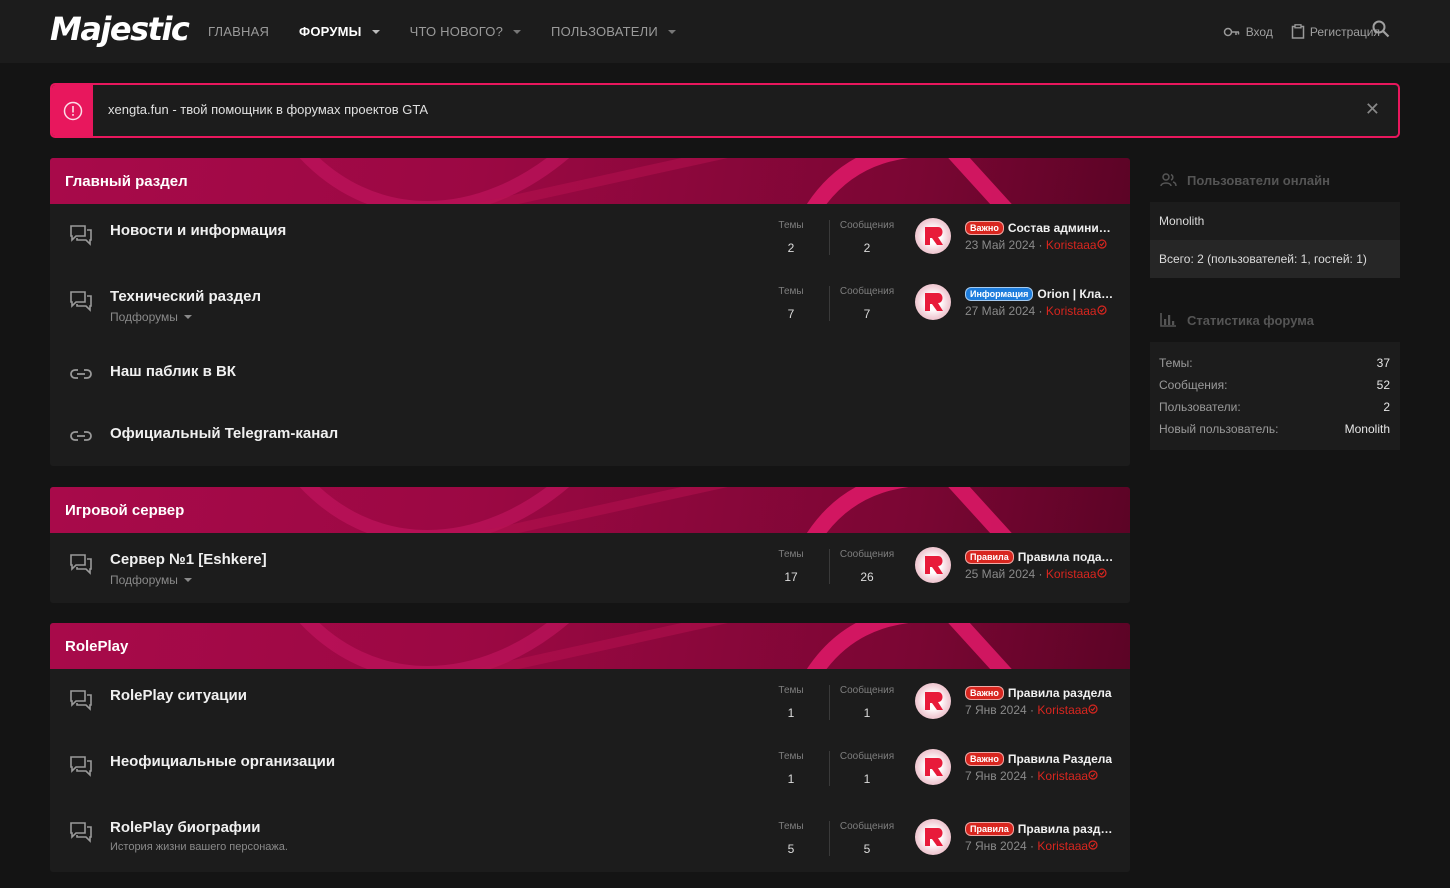  Describe the element at coordinates (97, 646) in the screenshot. I see `category-title: RolePlay` at that location.